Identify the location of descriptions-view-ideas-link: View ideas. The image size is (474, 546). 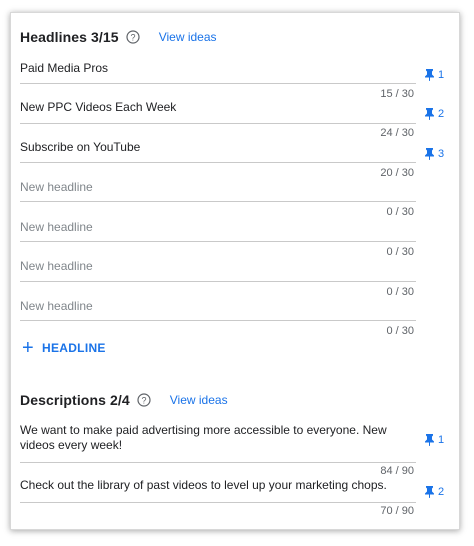
(199, 400).